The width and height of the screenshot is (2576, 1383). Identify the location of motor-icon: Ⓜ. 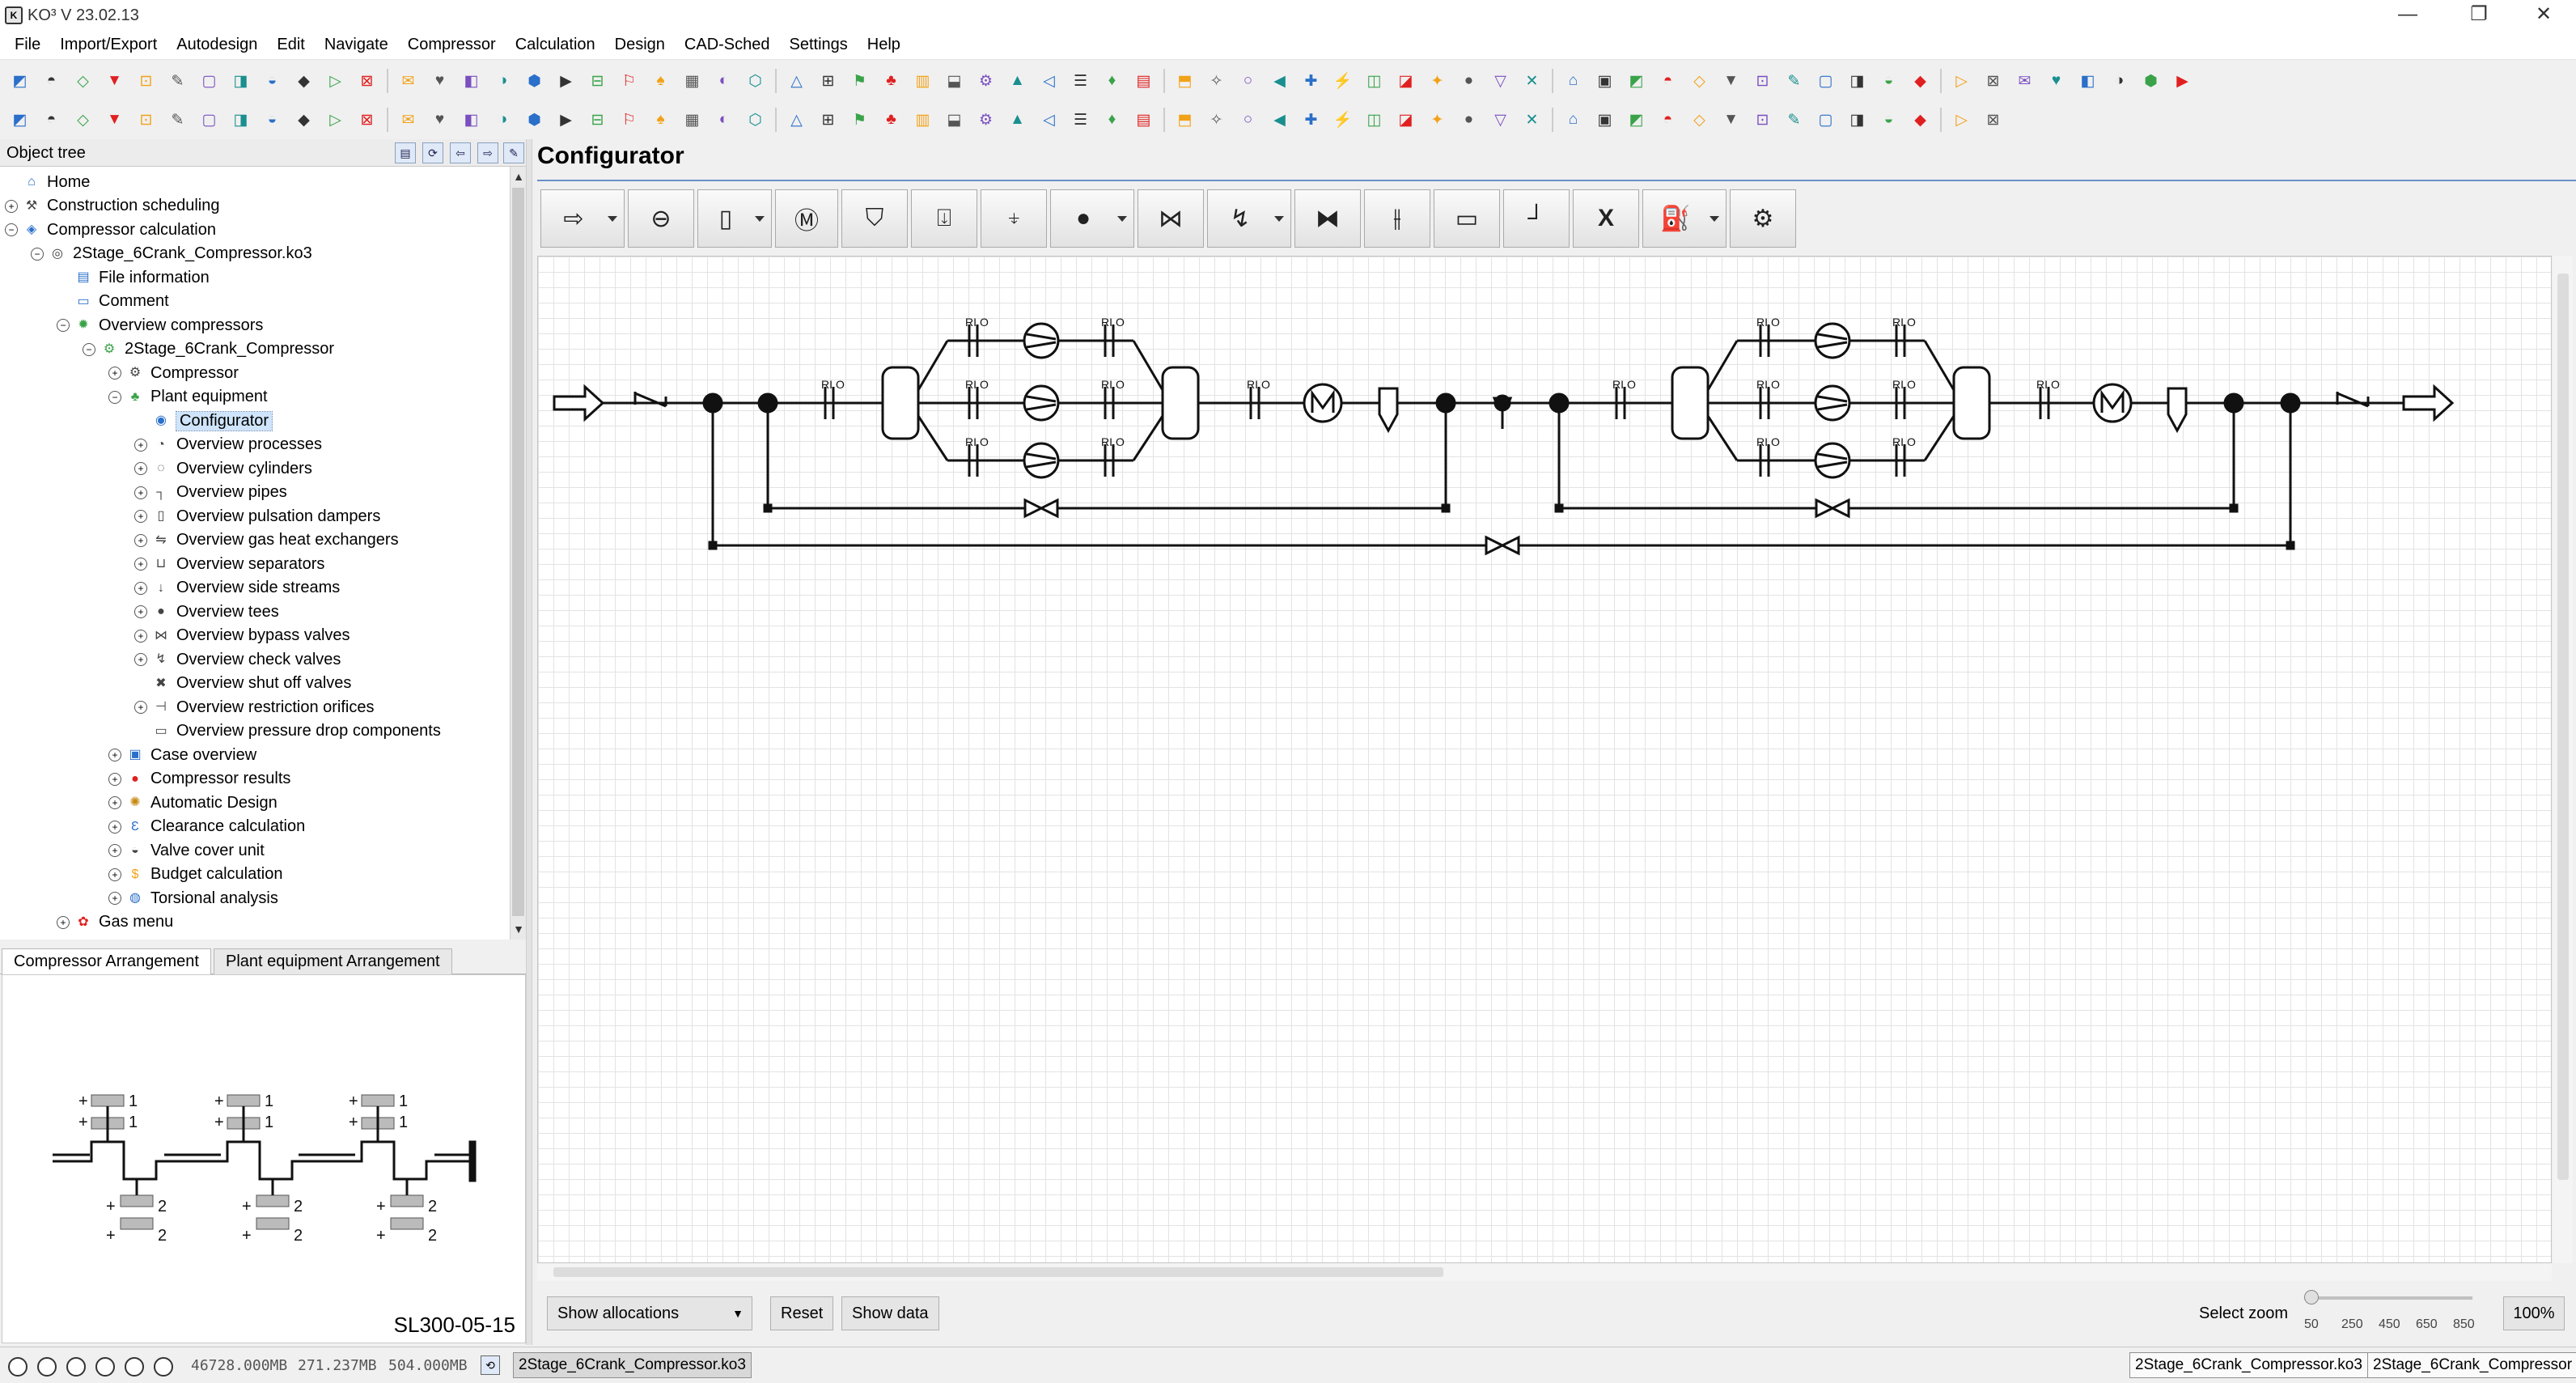
(806, 218).